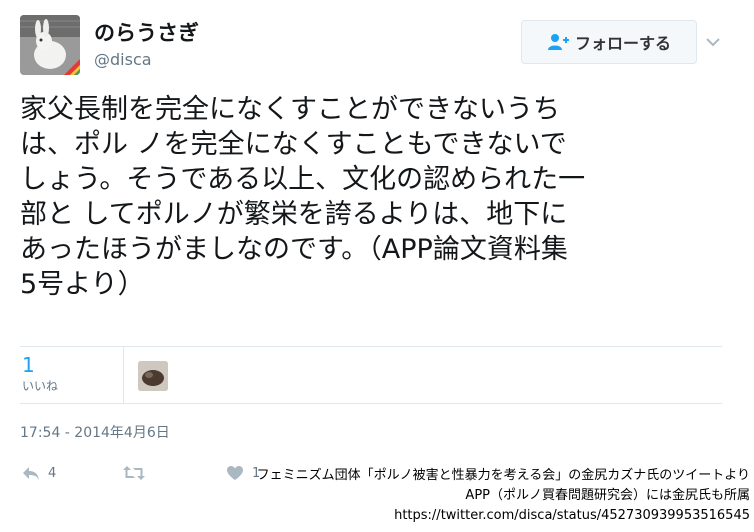 Image resolution: width=754 pixels, height=532 pixels. Describe the element at coordinates (52, 473) in the screenshot. I see `reply-count: 4` at that location.